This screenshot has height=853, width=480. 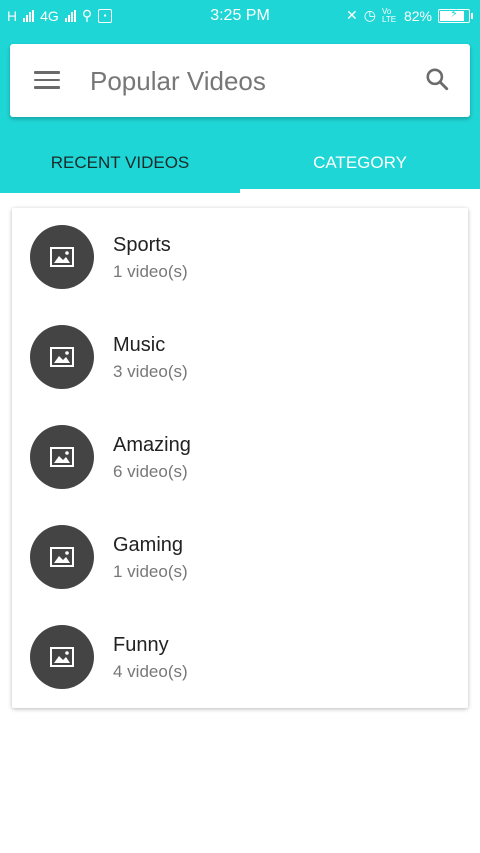 What do you see at coordinates (120, 166) in the screenshot?
I see `tab-recent-videos: RECENT VIDEOS` at bounding box center [120, 166].